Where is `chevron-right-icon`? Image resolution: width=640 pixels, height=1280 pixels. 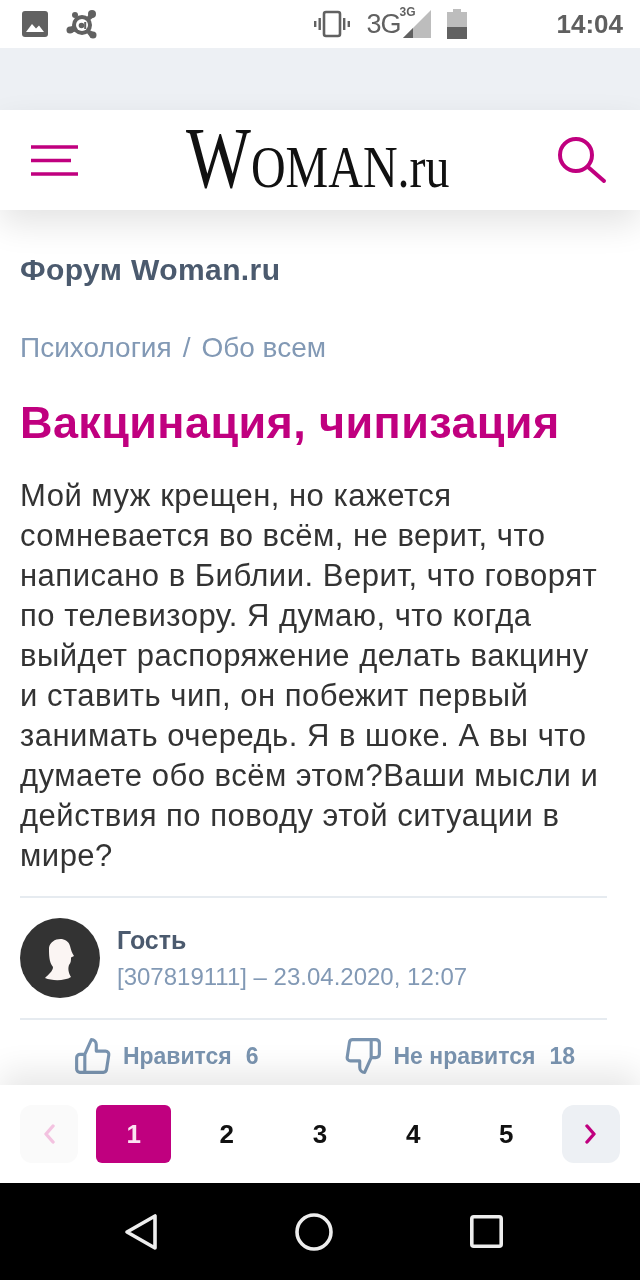
chevron-right-icon is located at coordinates (590, 1134).